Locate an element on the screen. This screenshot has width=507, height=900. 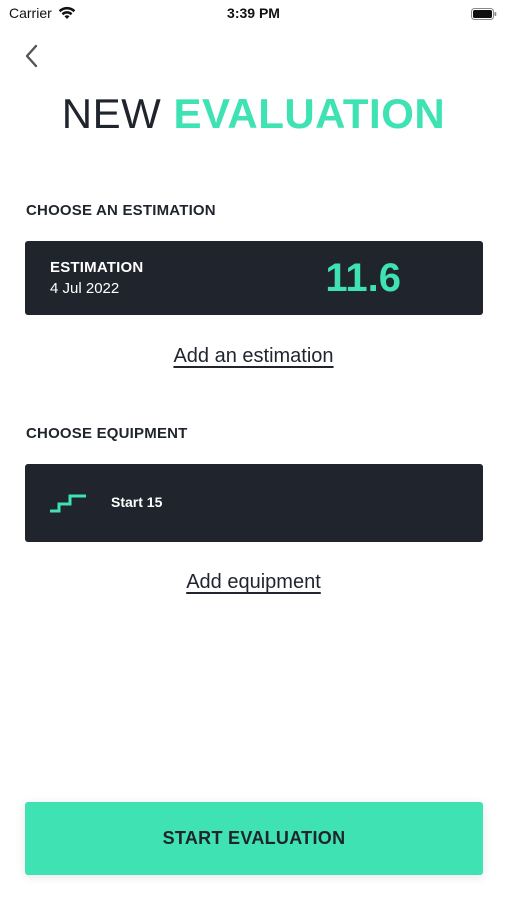
add-estimation-link: Add an estimation is located at coordinates (253, 356).